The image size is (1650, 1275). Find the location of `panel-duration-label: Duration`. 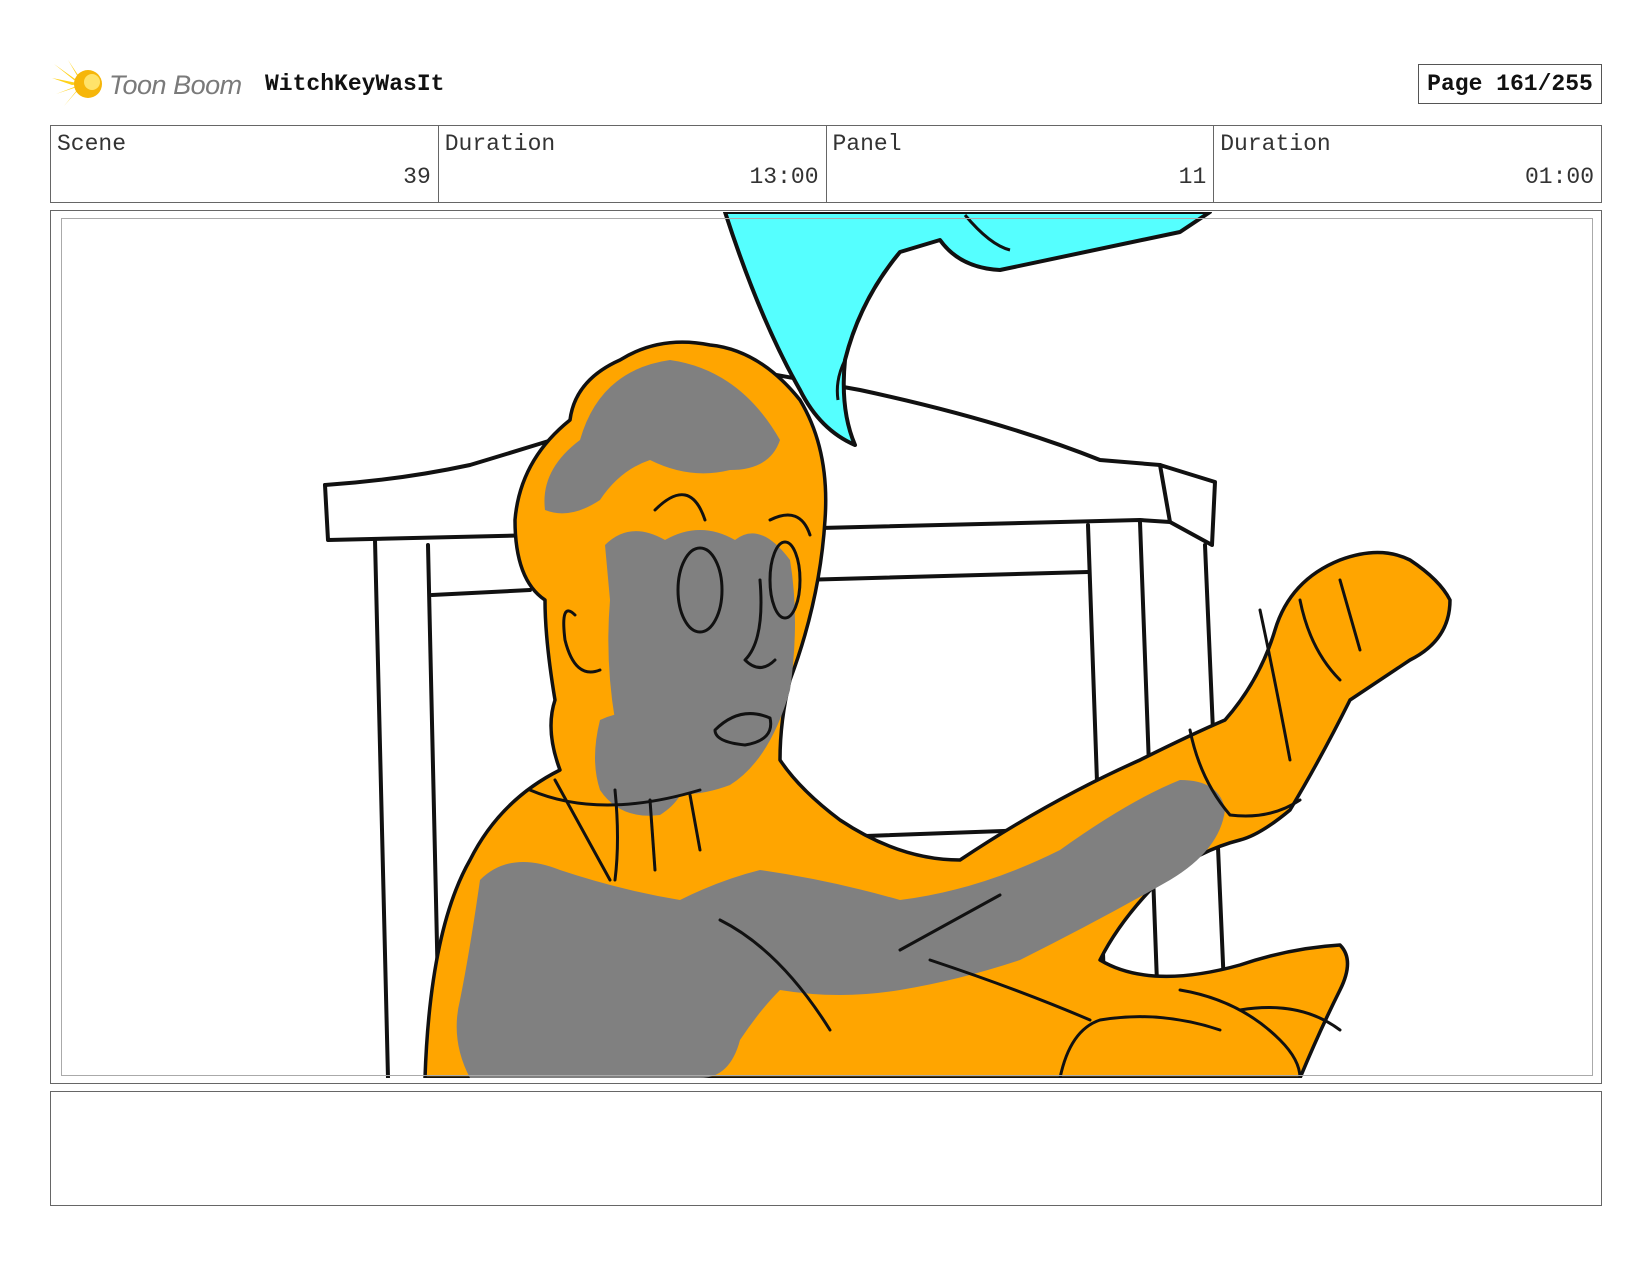

panel-duration-label: Duration is located at coordinates (1275, 144).